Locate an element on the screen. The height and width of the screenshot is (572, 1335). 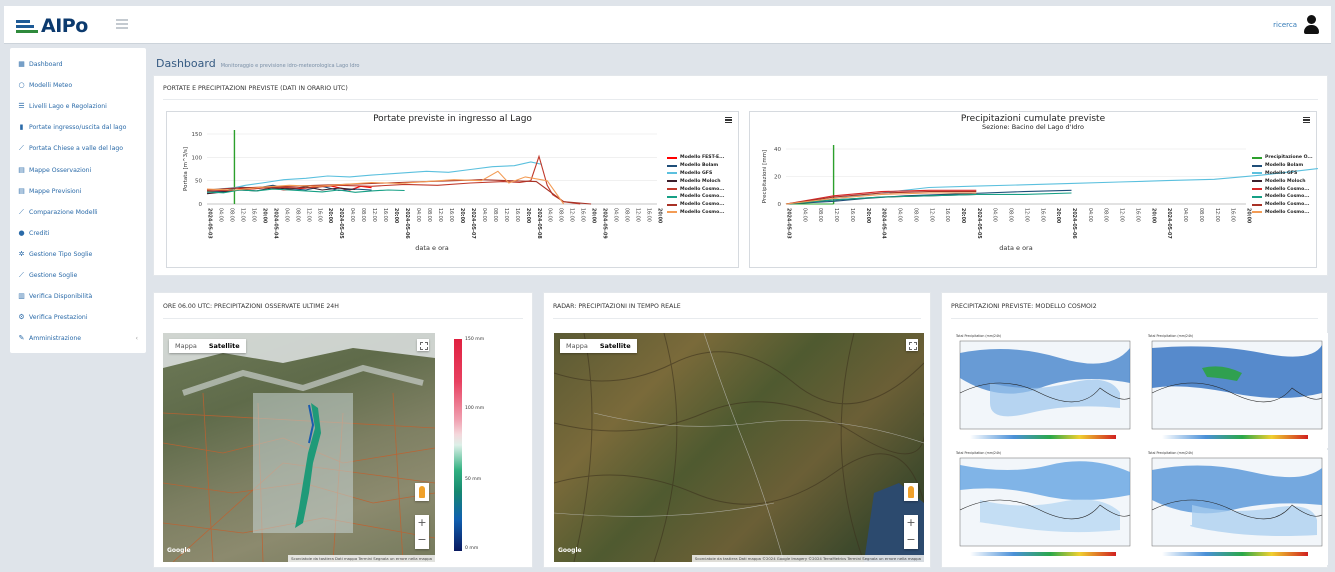
y-axis-label: Precipitazioni [mm] is located at coordinates (765, 176).